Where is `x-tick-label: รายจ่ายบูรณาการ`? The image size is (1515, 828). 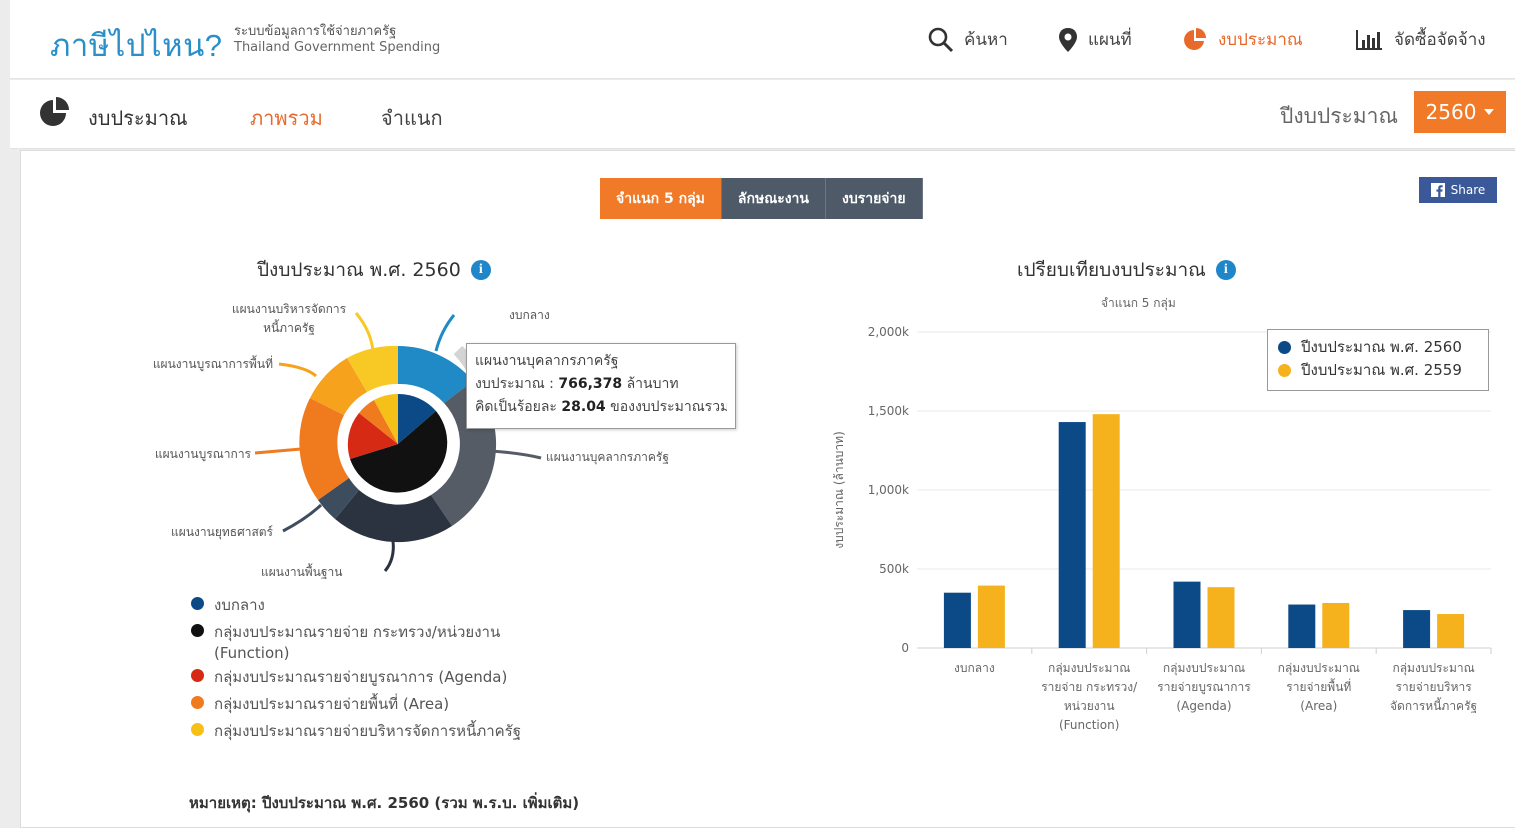
x-tick-label: รายจ่ายบูรณาการ is located at coordinates (1204, 687).